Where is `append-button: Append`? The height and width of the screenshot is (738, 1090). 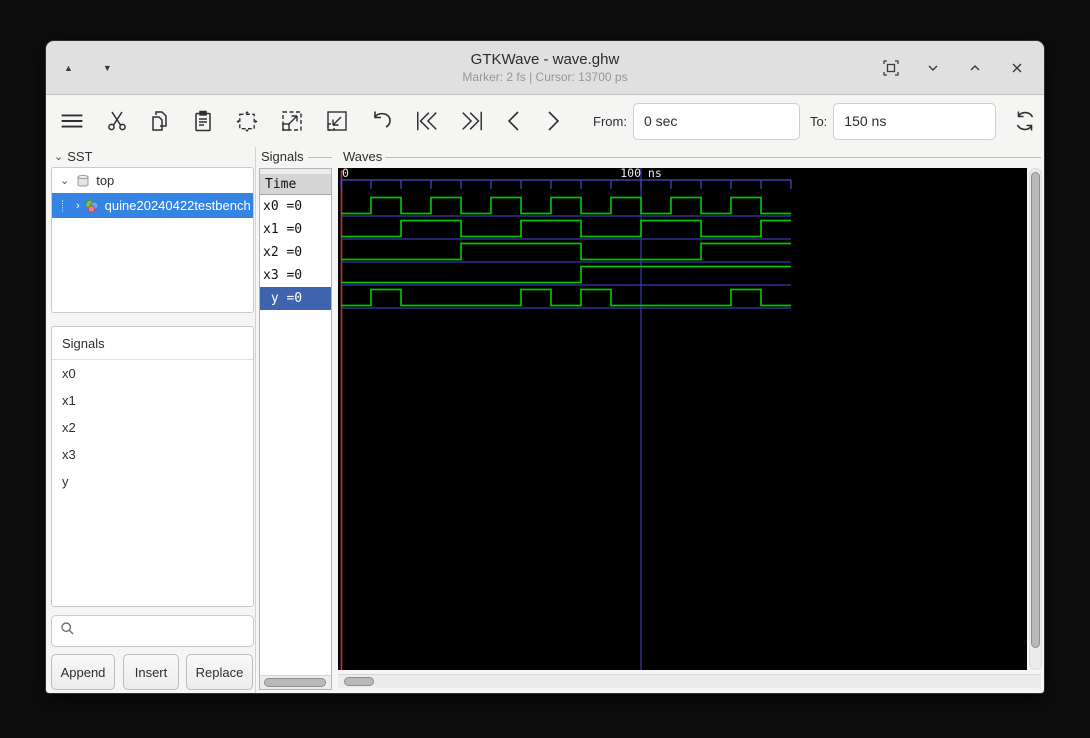
append-button: Append is located at coordinates (83, 672).